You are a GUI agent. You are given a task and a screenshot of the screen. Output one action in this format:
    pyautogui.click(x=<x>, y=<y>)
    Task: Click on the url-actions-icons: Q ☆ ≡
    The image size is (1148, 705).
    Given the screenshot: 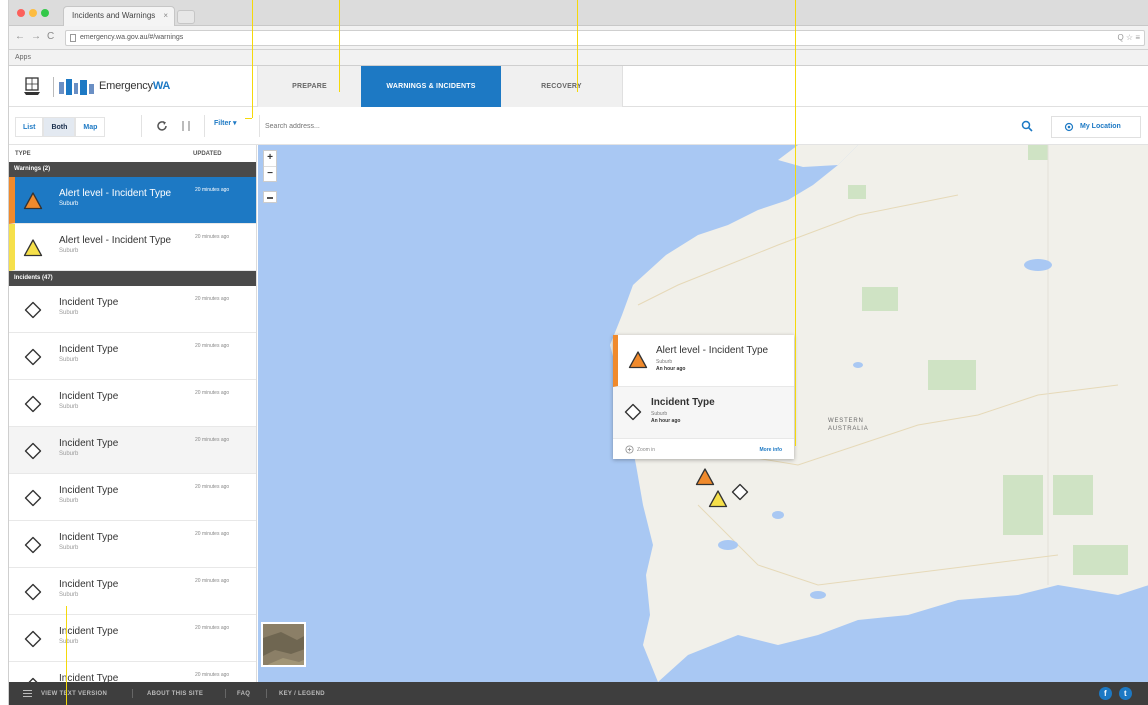 What is the action you would take?
    pyautogui.click(x=1128, y=38)
    